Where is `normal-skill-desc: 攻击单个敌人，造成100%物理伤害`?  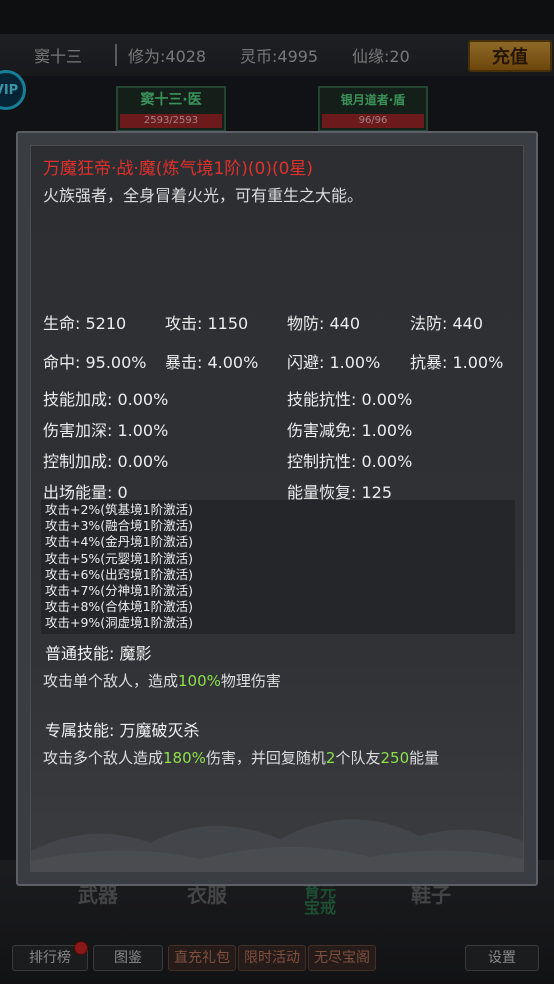
normal-skill-desc: 攻击单个敌人，造成100%物理伤害 is located at coordinates (162, 680).